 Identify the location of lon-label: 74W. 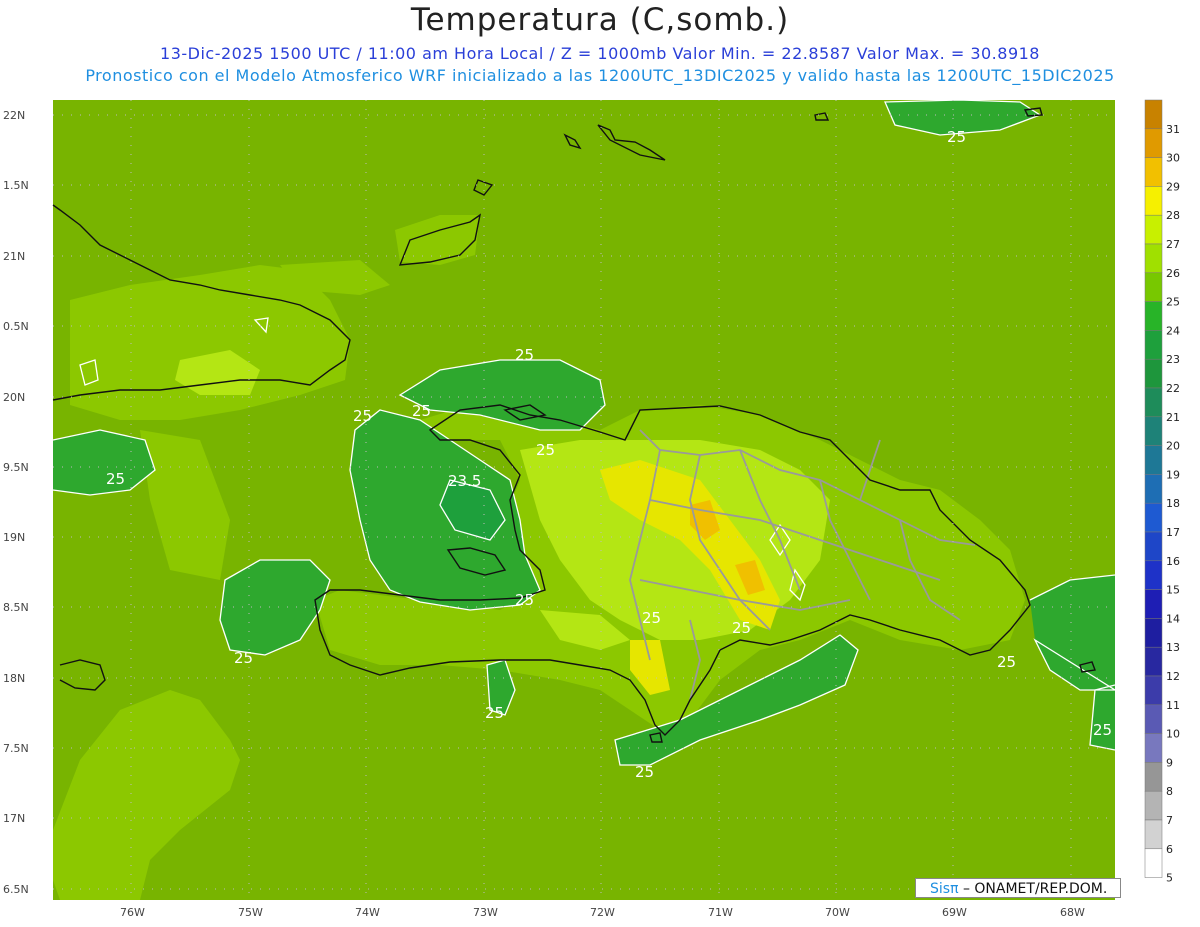
(367, 912).